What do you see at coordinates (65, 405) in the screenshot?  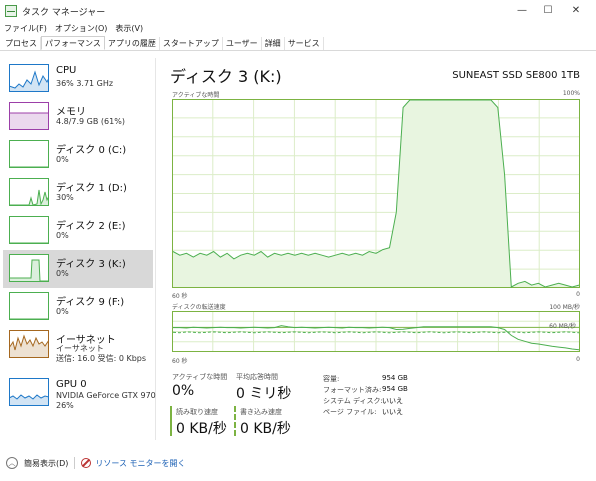 I see `sidebar-item-detail: 26%` at bounding box center [65, 405].